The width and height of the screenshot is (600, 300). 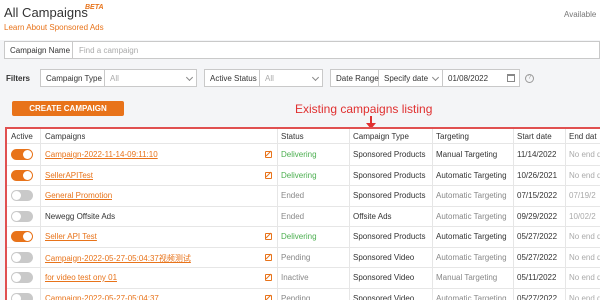 I want to click on date-range-mode-select: Specify date, so click(x=411, y=78).